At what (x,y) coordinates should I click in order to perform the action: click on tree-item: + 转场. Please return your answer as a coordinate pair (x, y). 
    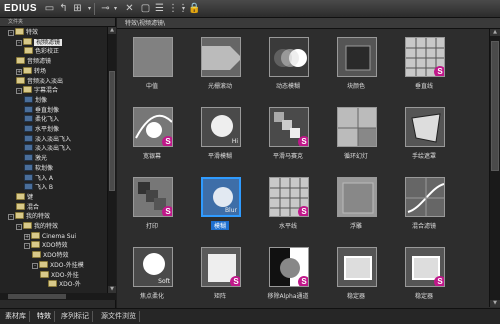
    Looking at the image, I should click on (31, 71).